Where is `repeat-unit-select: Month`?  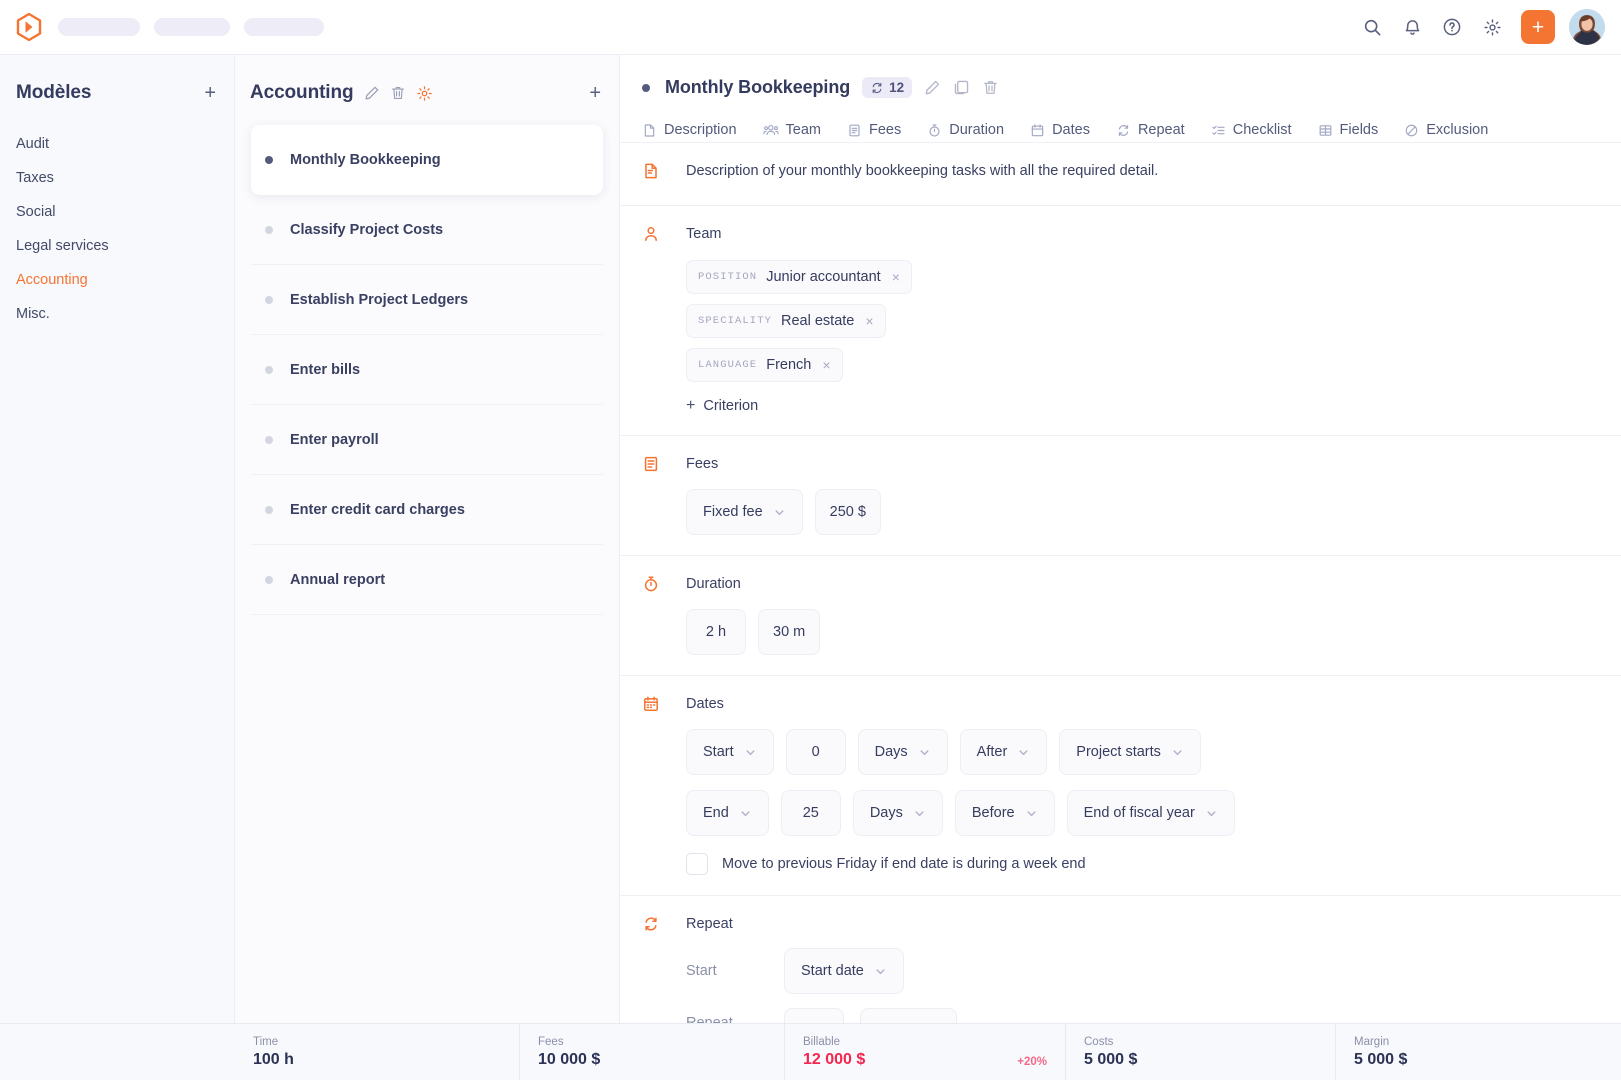
repeat-unit-select: Month is located at coordinates (909, 1015).